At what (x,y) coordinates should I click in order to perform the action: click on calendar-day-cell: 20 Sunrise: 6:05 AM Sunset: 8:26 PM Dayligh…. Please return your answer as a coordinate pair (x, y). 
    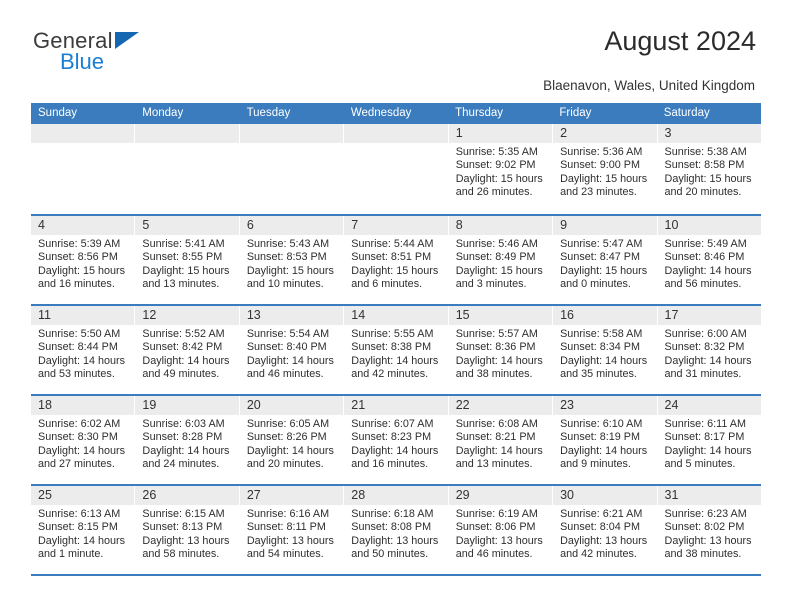
    Looking at the image, I should click on (292, 440).